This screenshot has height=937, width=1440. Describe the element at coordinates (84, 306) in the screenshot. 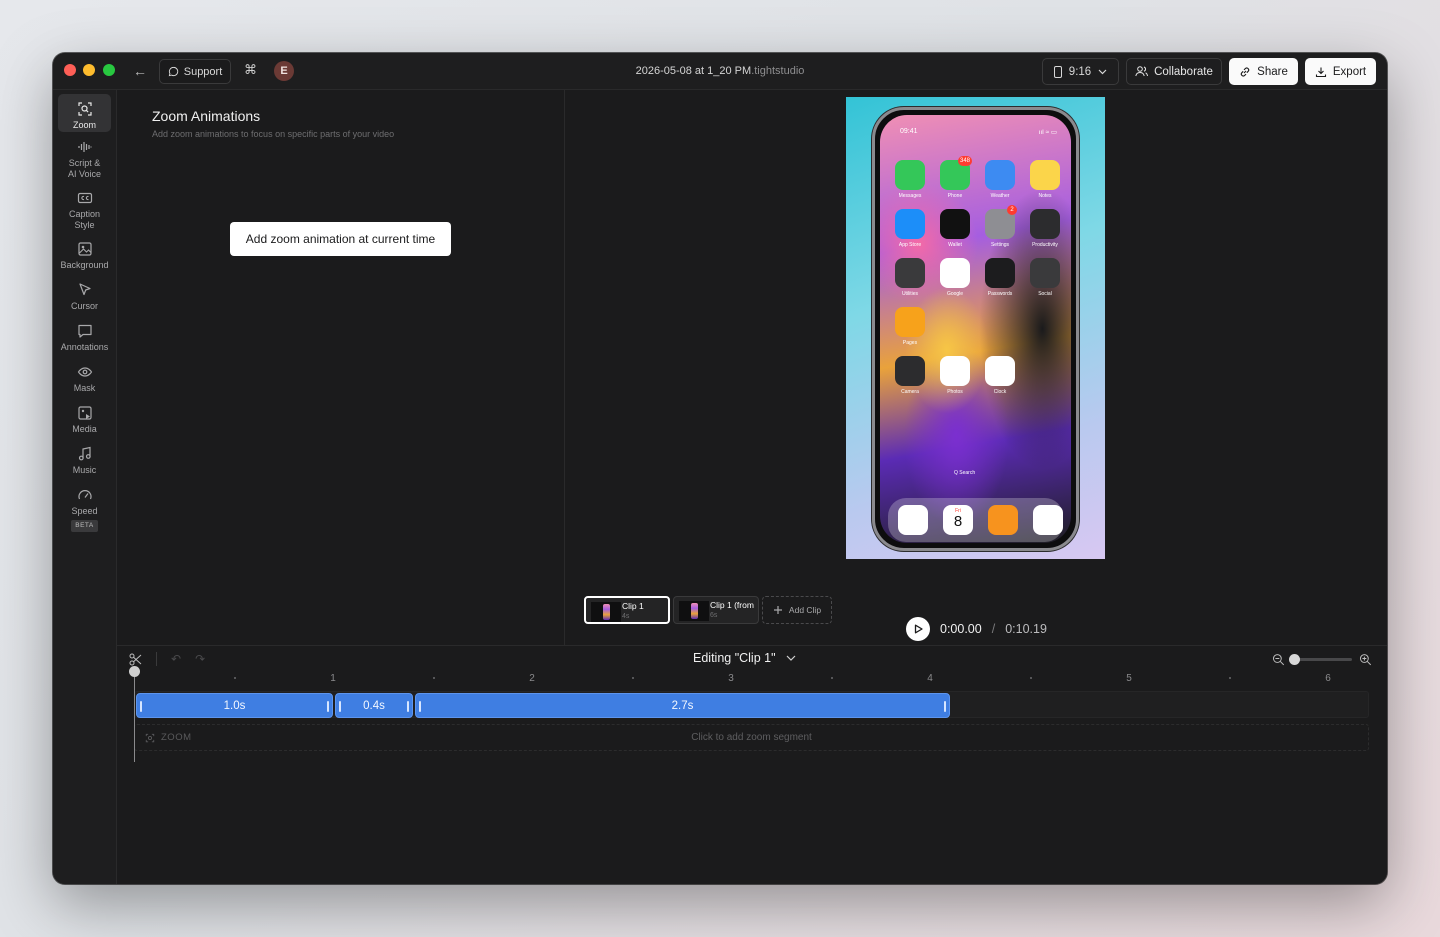

I see `sidebar-item-label: Cursor` at that location.